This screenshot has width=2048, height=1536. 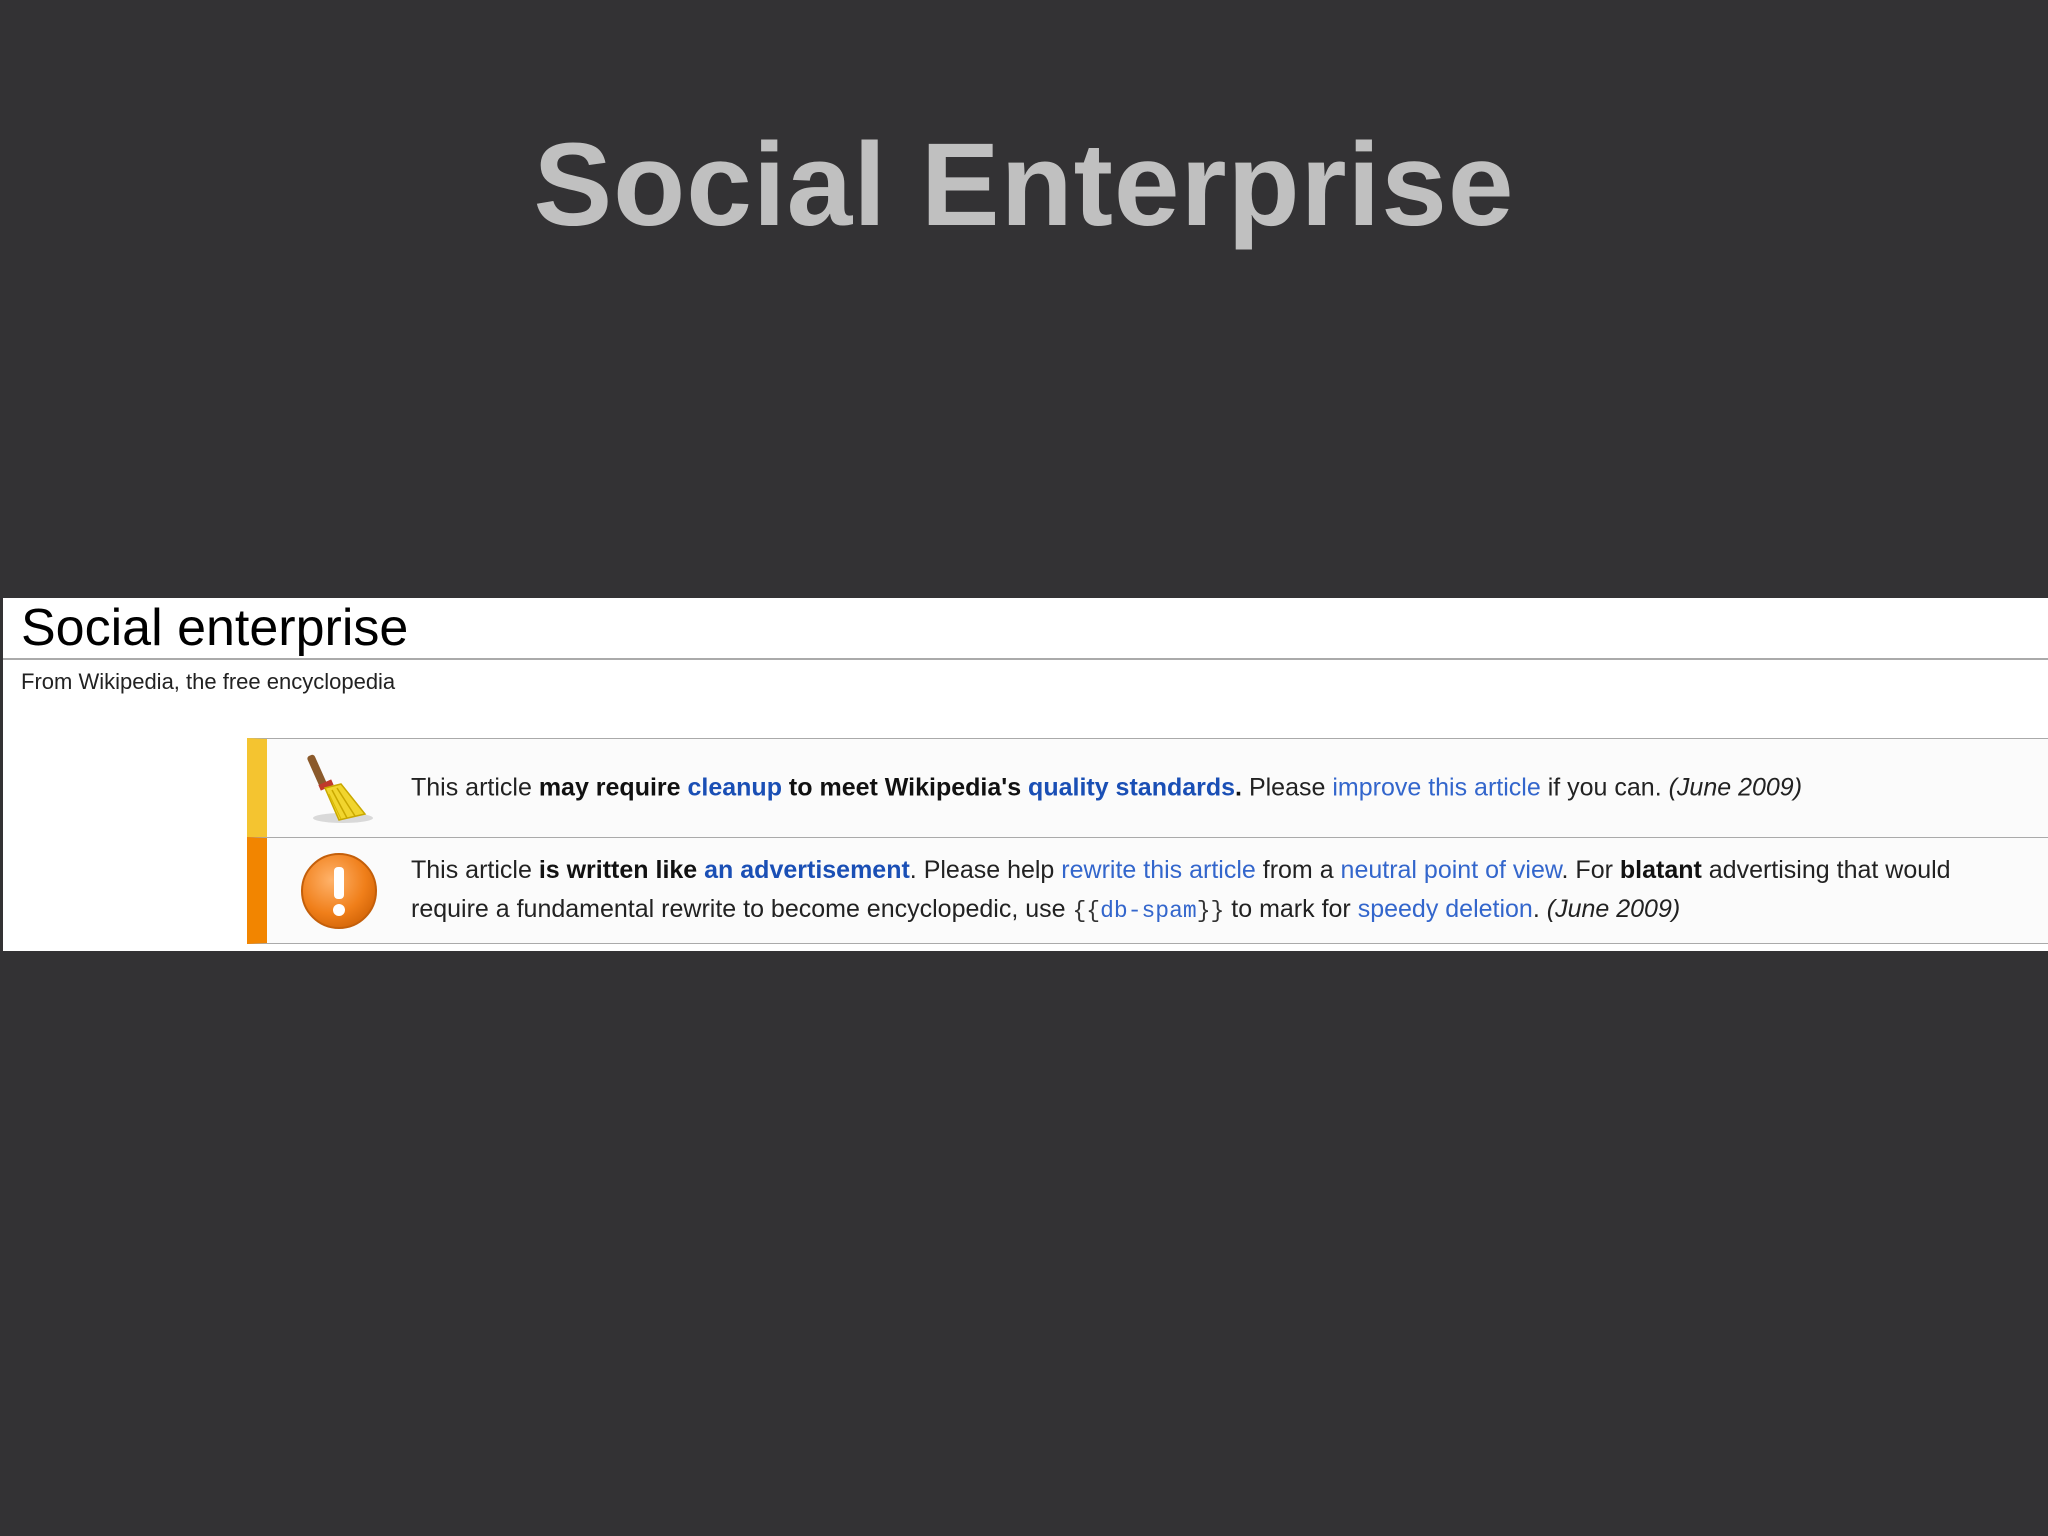 I want to click on notice-text-bold: may require, so click(x=613, y=787).